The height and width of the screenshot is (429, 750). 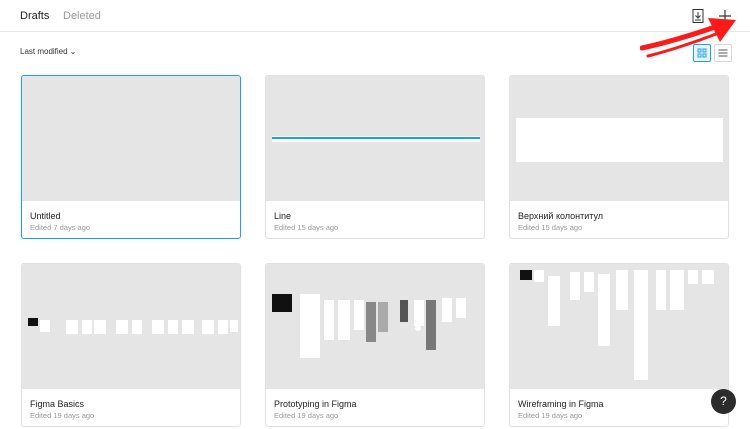 I want to click on top-bar: Drafts Deleted, so click(x=375, y=16).